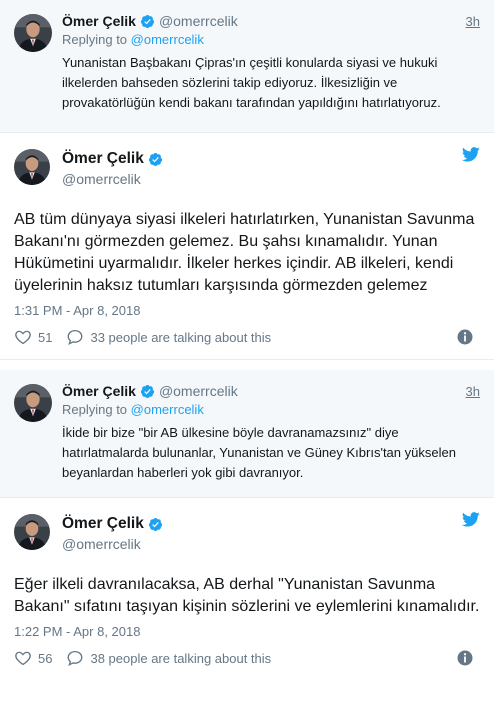 Image resolution: width=494 pixels, height=704 pixels. Describe the element at coordinates (247, 631) in the screenshot. I see `tweet-datetime: 1:22 PM - Apr 8, 2018` at that location.